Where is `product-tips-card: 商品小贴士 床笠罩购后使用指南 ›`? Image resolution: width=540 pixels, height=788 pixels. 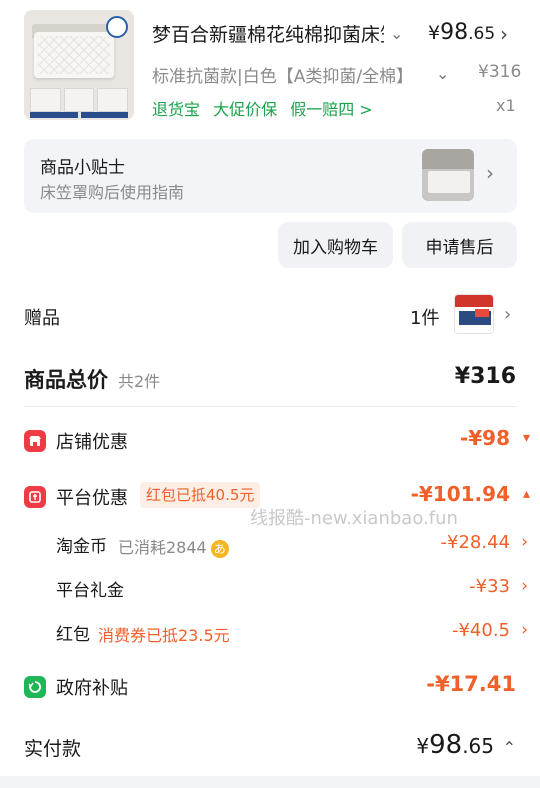 product-tips-card: 商品小贴士 床笠罩购后使用指南 › is located at coordinates (270, 176).